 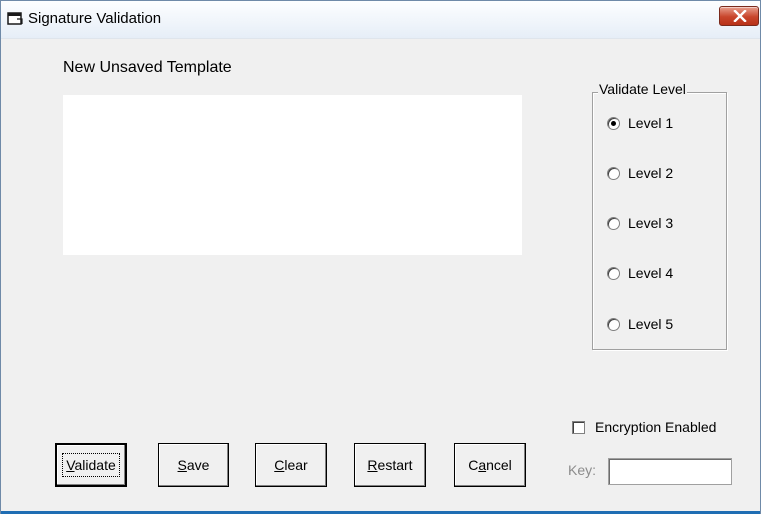 I want to click on template-name-label: New Unsaved Template, so click(x=147, y=67).